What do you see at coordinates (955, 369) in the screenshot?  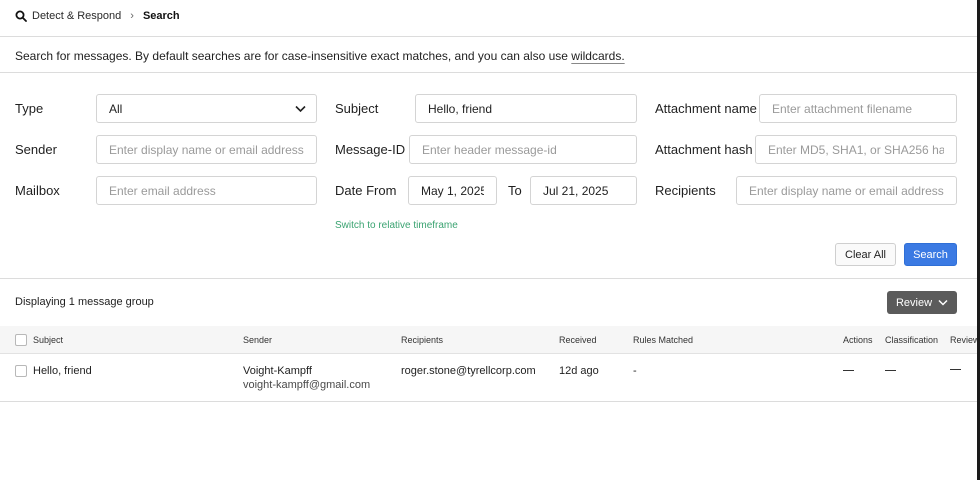 I see `row-review-empty` at bounding box center [955, 369].